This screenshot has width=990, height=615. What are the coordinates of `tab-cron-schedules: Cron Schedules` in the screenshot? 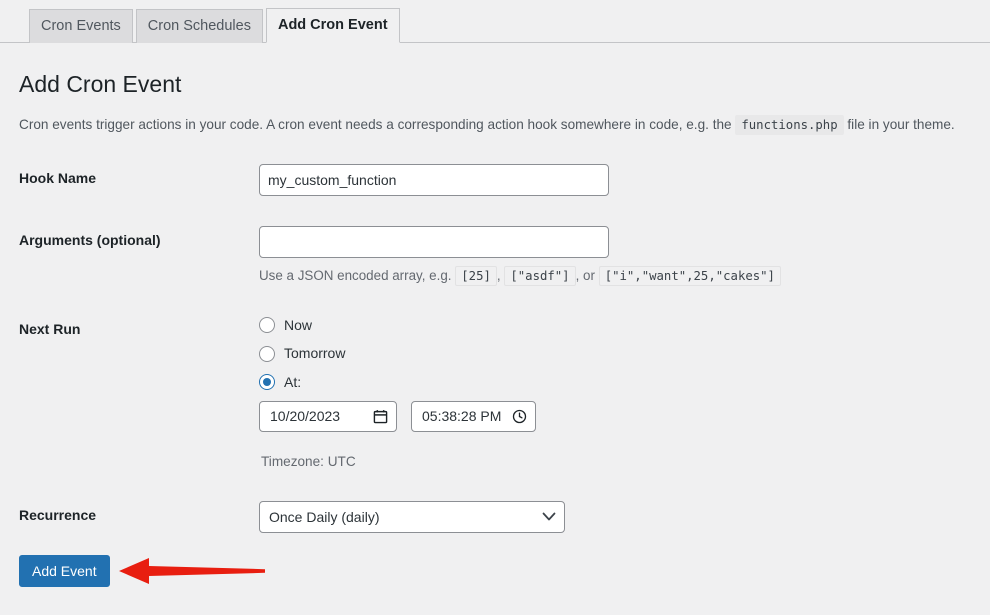 It's located at (199, 26).